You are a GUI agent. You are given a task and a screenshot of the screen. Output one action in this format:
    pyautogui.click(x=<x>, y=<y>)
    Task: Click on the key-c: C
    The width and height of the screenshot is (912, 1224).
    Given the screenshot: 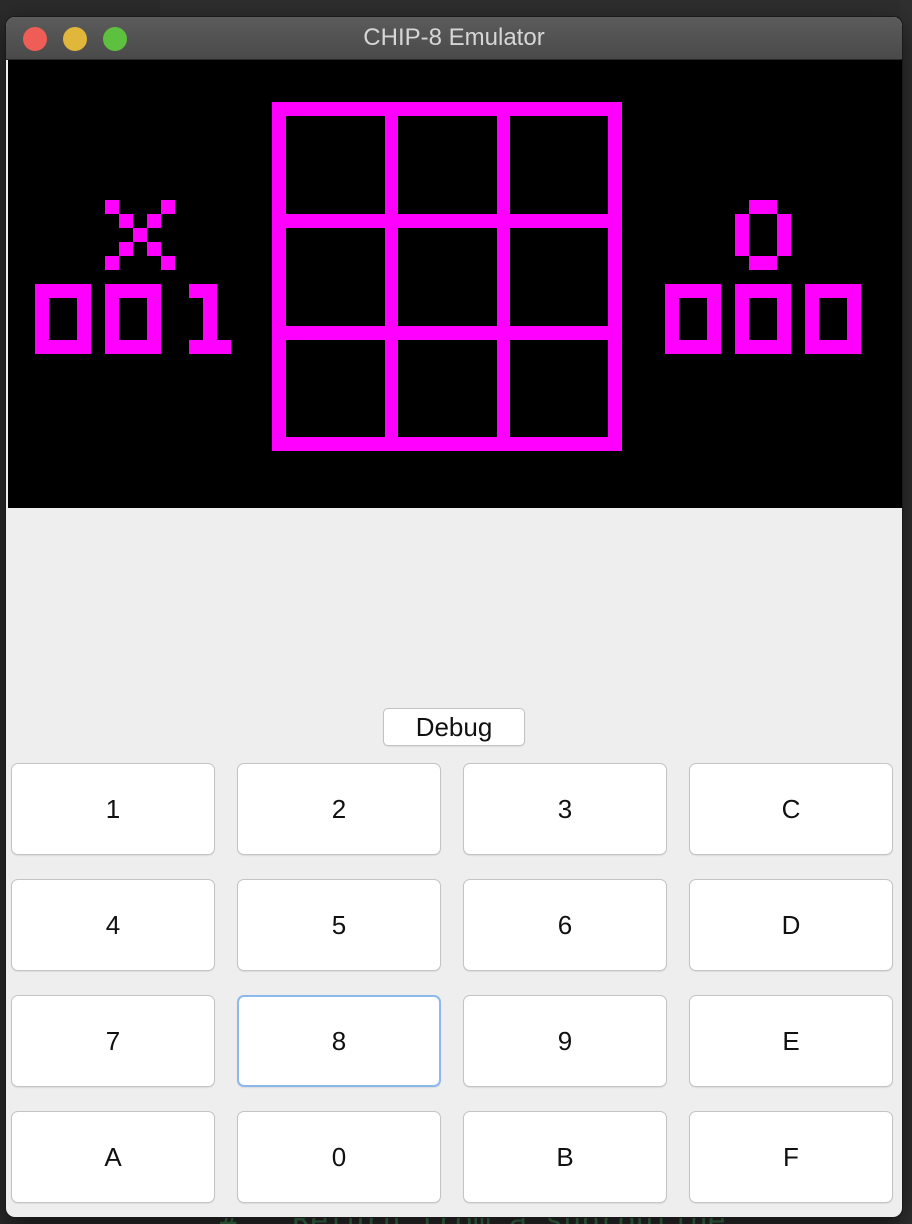 What is the action you would take?
    pyautogui.click(x=791, y=809)
    